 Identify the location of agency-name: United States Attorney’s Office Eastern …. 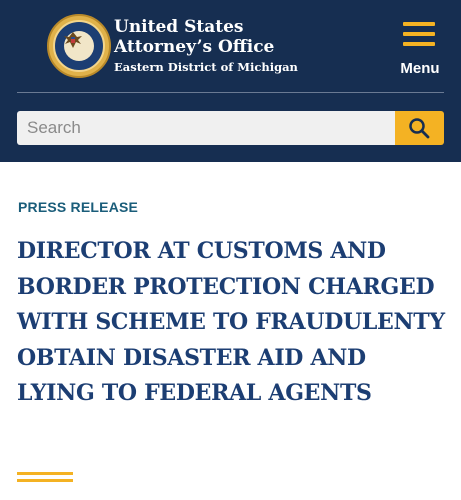
(206, 46).